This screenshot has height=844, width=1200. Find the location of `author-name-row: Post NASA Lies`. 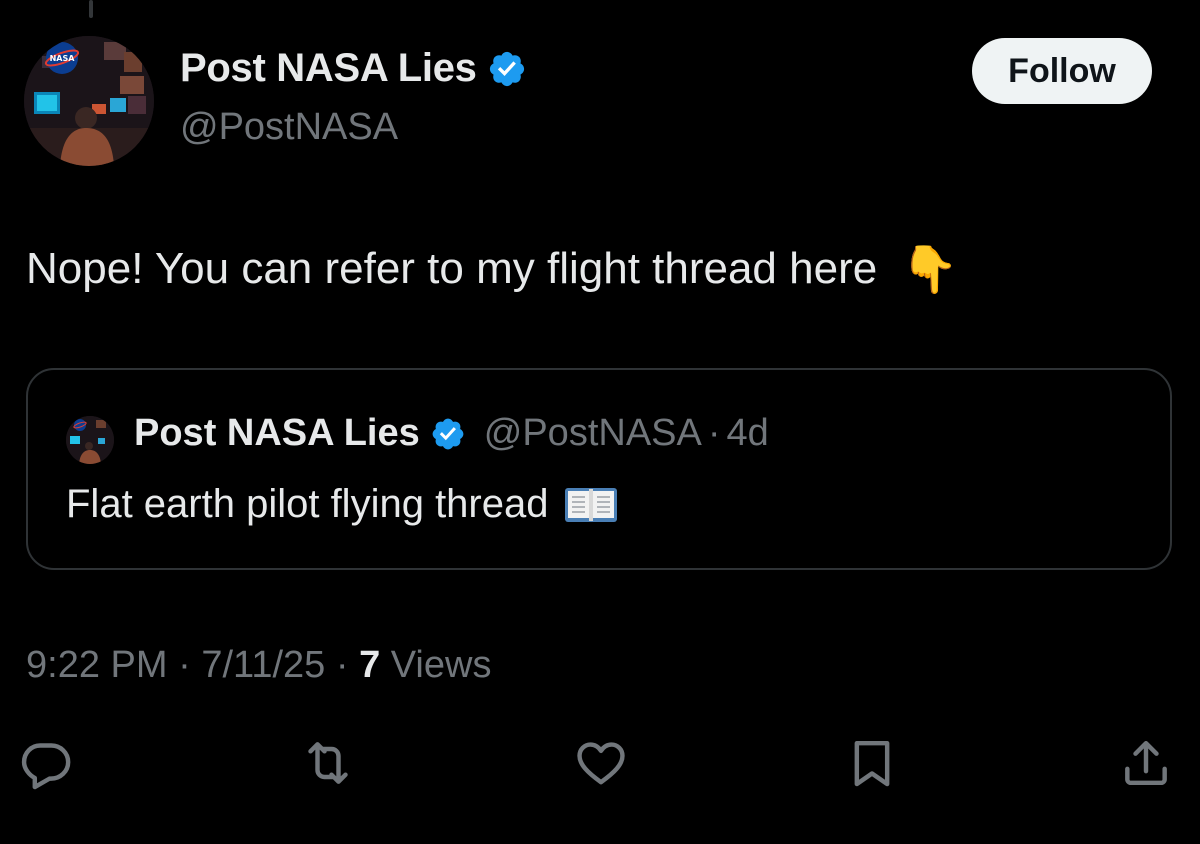

author-name-row: Post NASA Lies is located at coordinates (353, 68).